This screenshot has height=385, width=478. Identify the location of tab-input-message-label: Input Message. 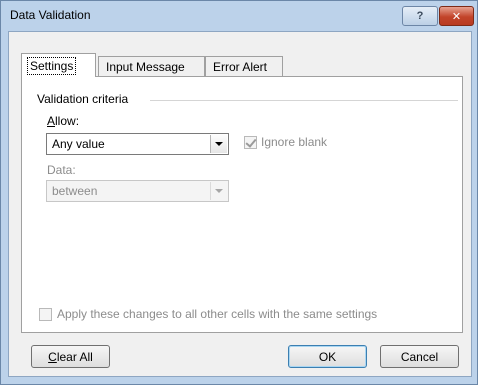
(145, 66).